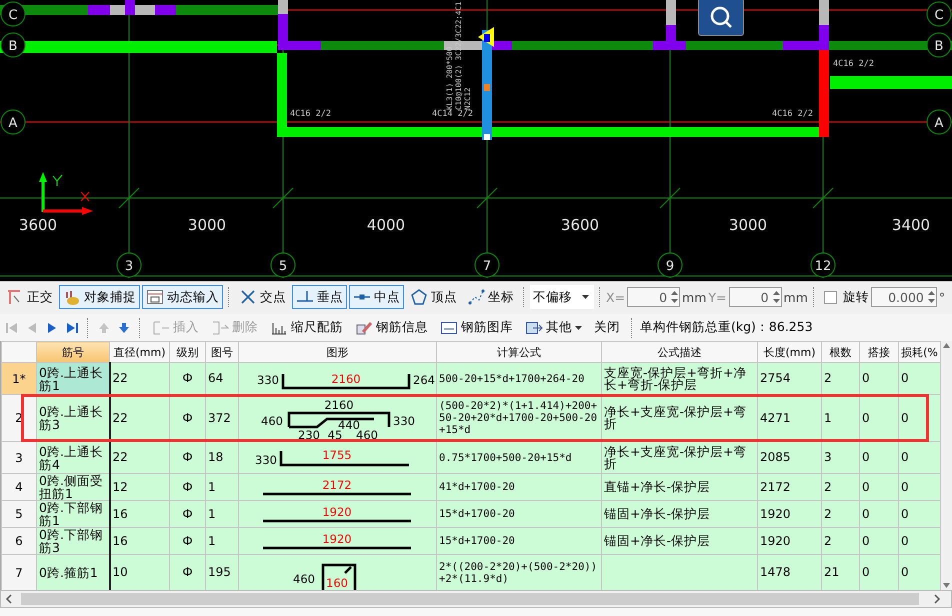  Describe the element at coordinates (653, 297) in the screenshot. I see `x-field: 0` at that location.